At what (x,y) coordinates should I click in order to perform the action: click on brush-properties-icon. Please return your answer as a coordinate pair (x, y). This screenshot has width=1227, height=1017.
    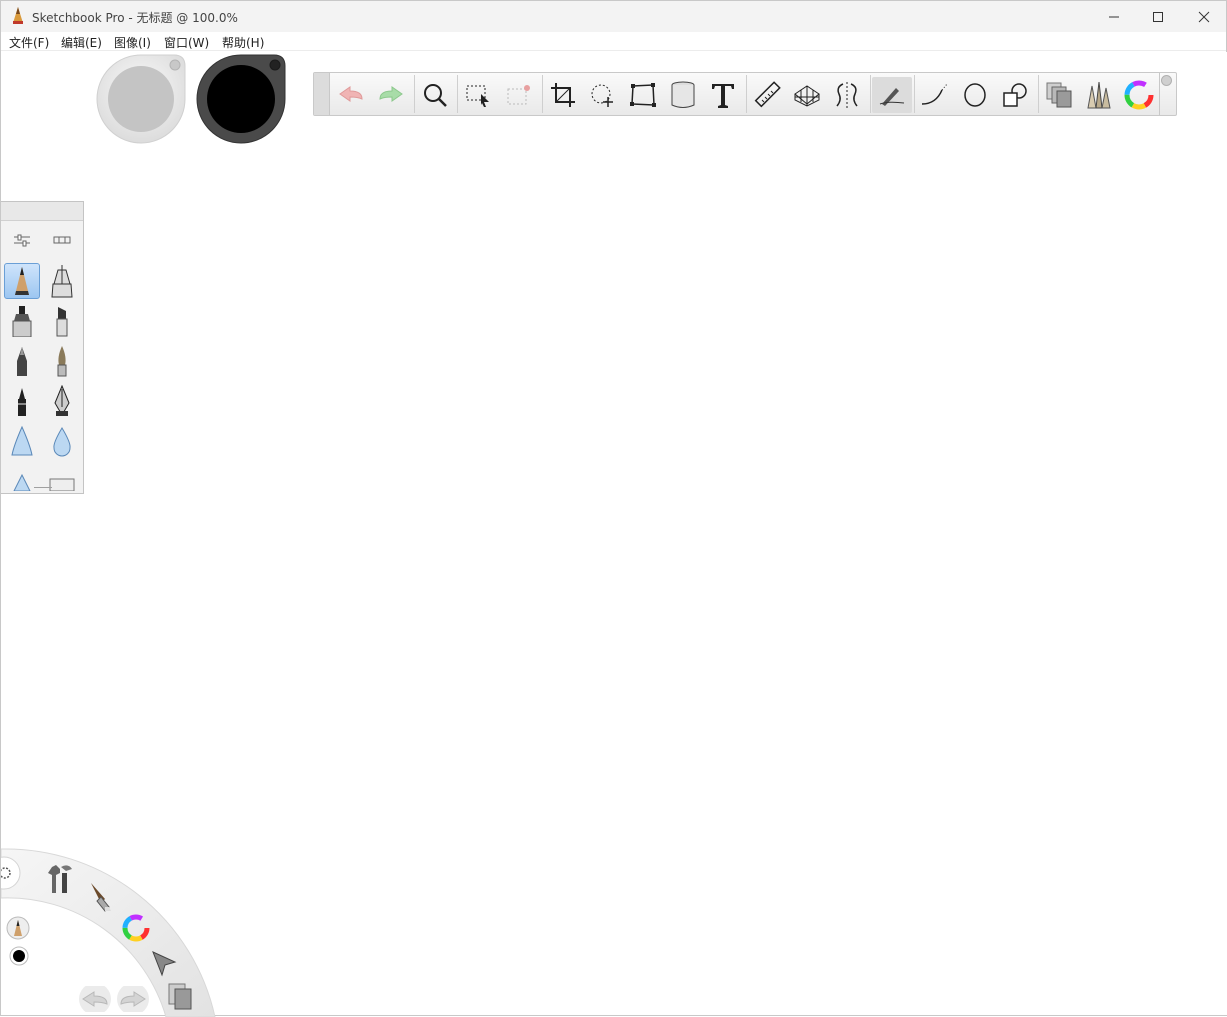
    Looking at the image, I should click on (22, 240).